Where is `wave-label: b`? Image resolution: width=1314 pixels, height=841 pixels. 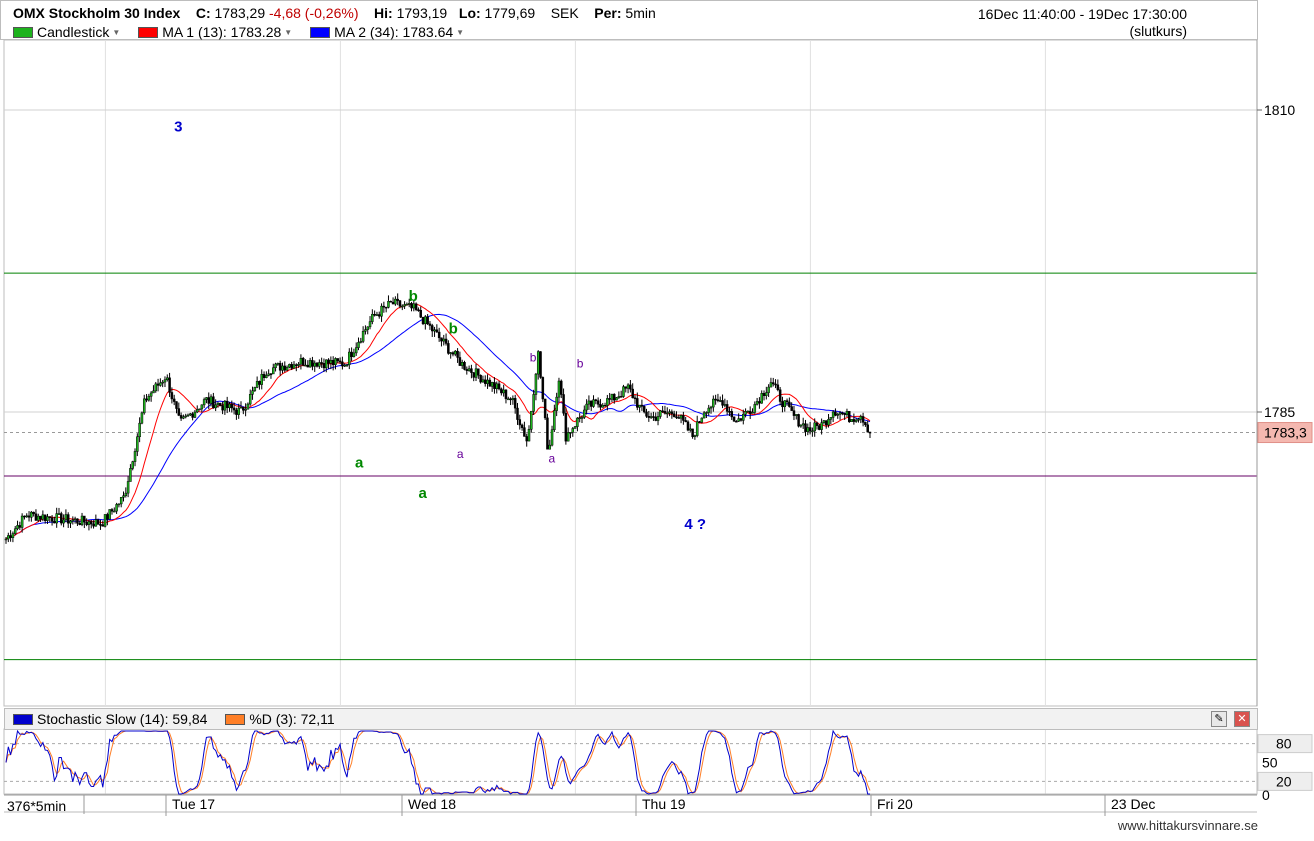 wave-label: b is located at coordinates (533, 357).